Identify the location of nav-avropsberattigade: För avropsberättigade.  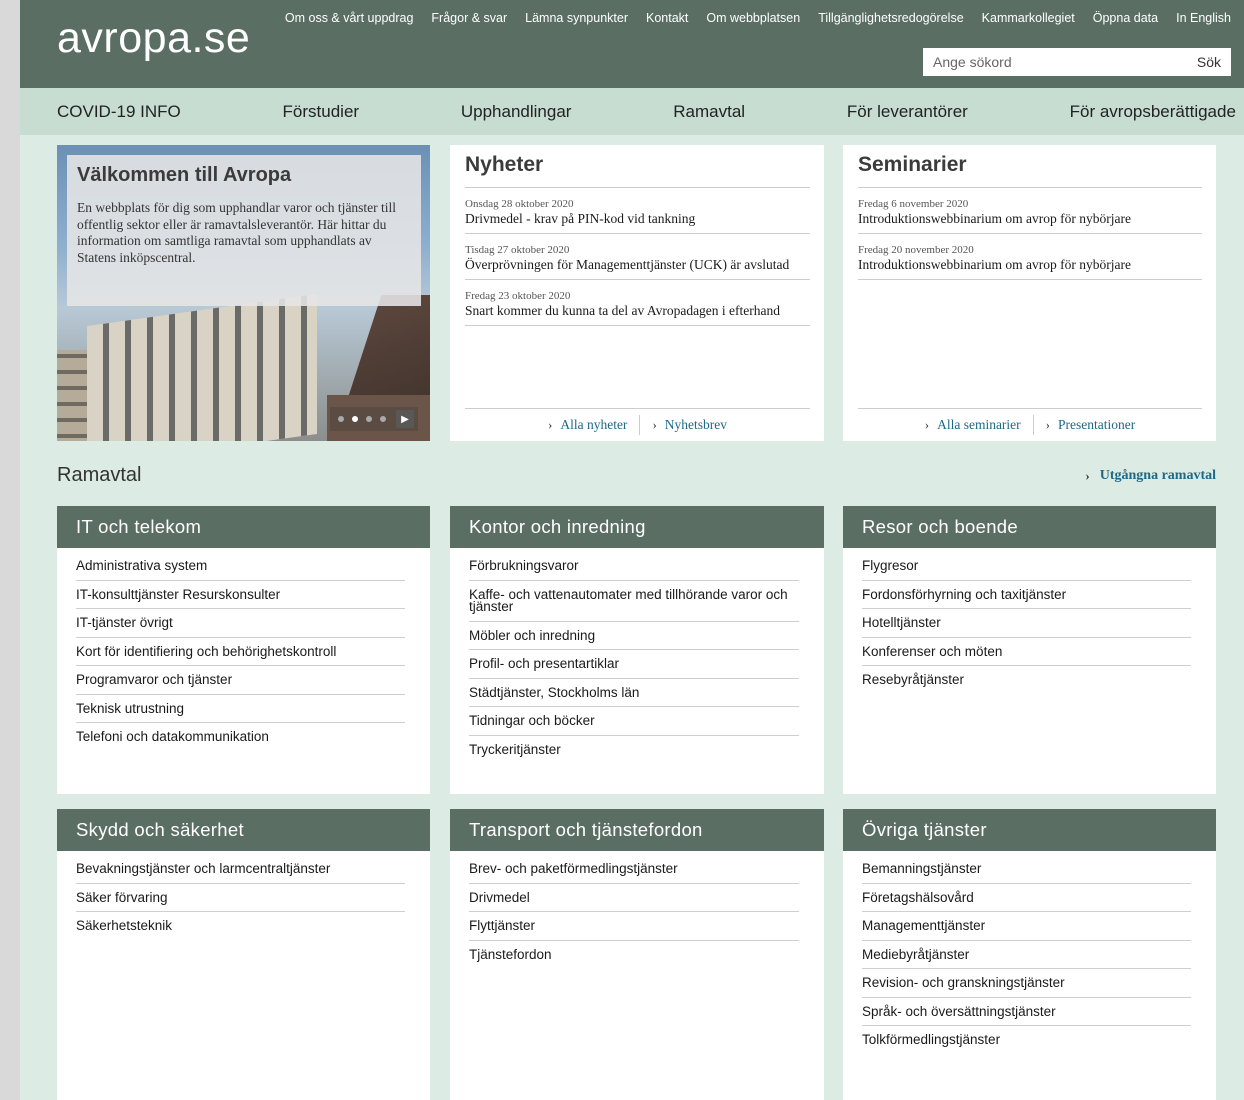
(1153, 112).